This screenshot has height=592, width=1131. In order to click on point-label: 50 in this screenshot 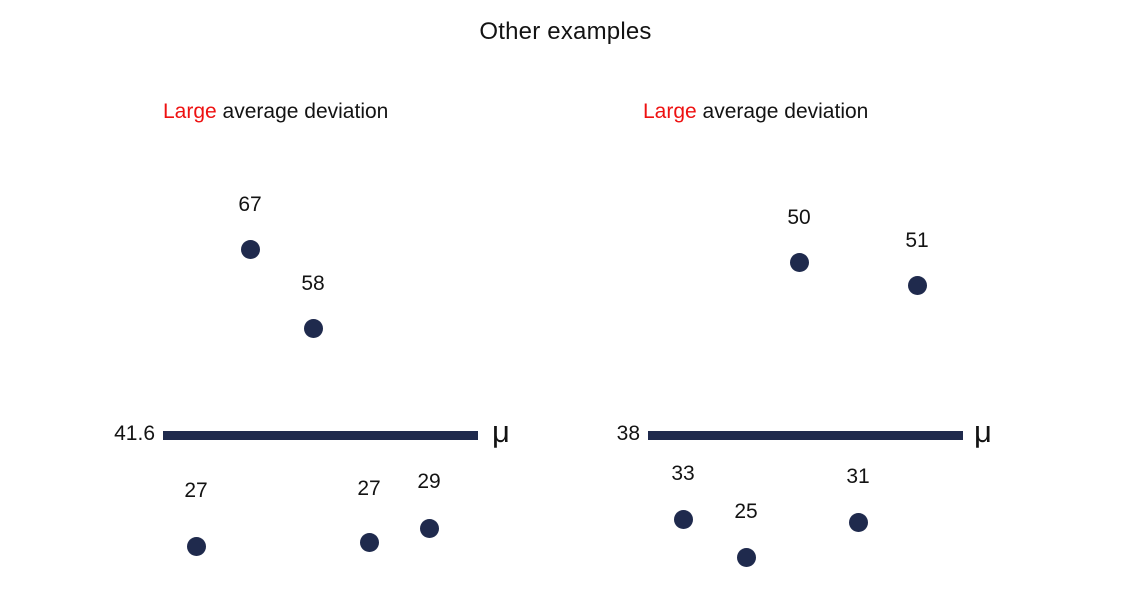, I will do `click(799, 217)`.